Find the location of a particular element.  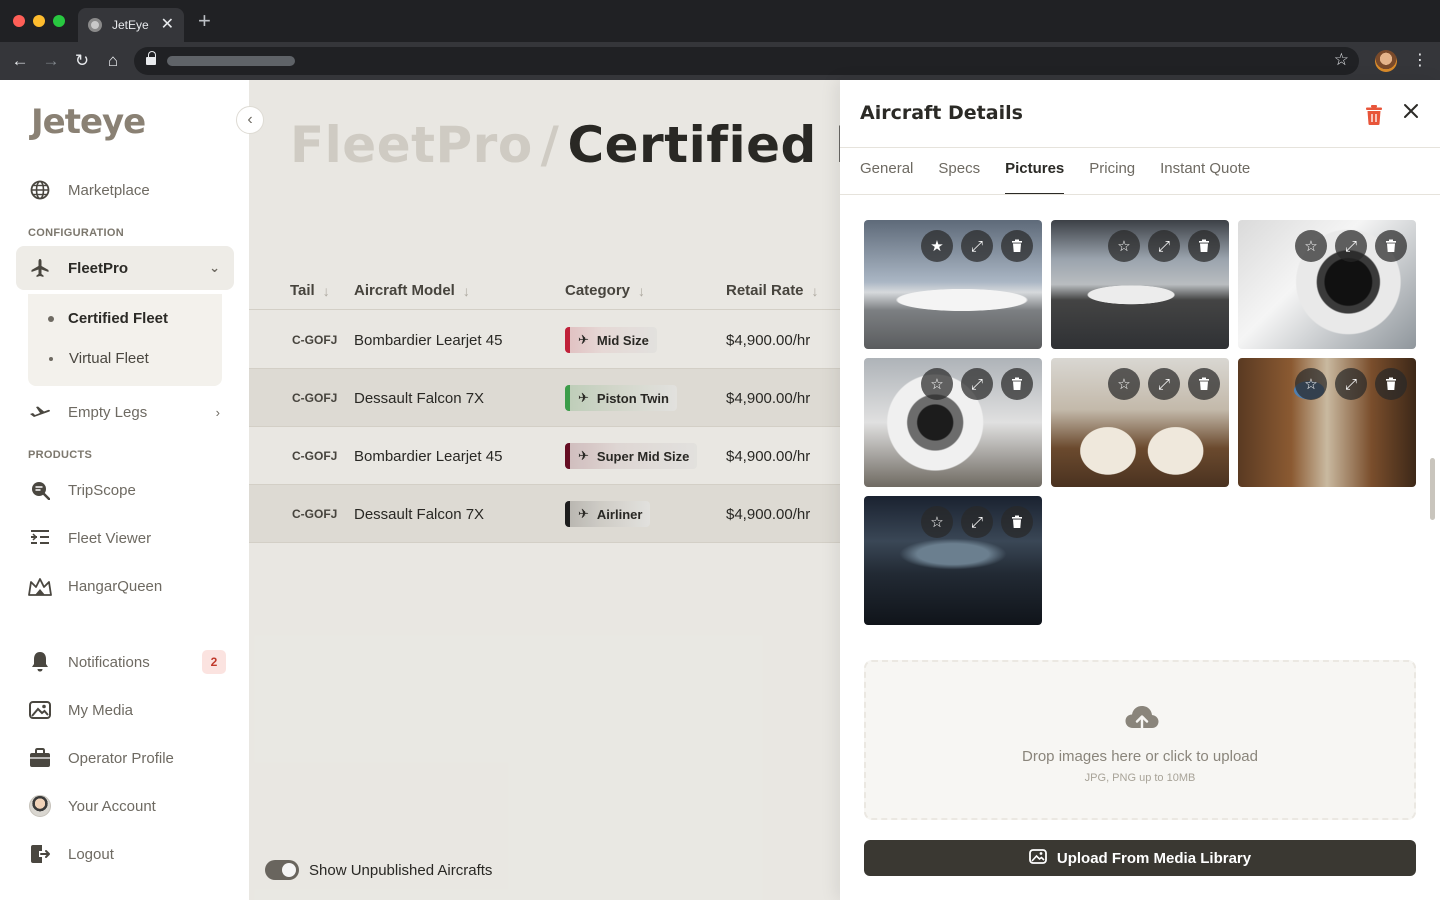

fleetpro-submenu: Certified Fleet Virtual Fleet is located at coordinates (125, 340).